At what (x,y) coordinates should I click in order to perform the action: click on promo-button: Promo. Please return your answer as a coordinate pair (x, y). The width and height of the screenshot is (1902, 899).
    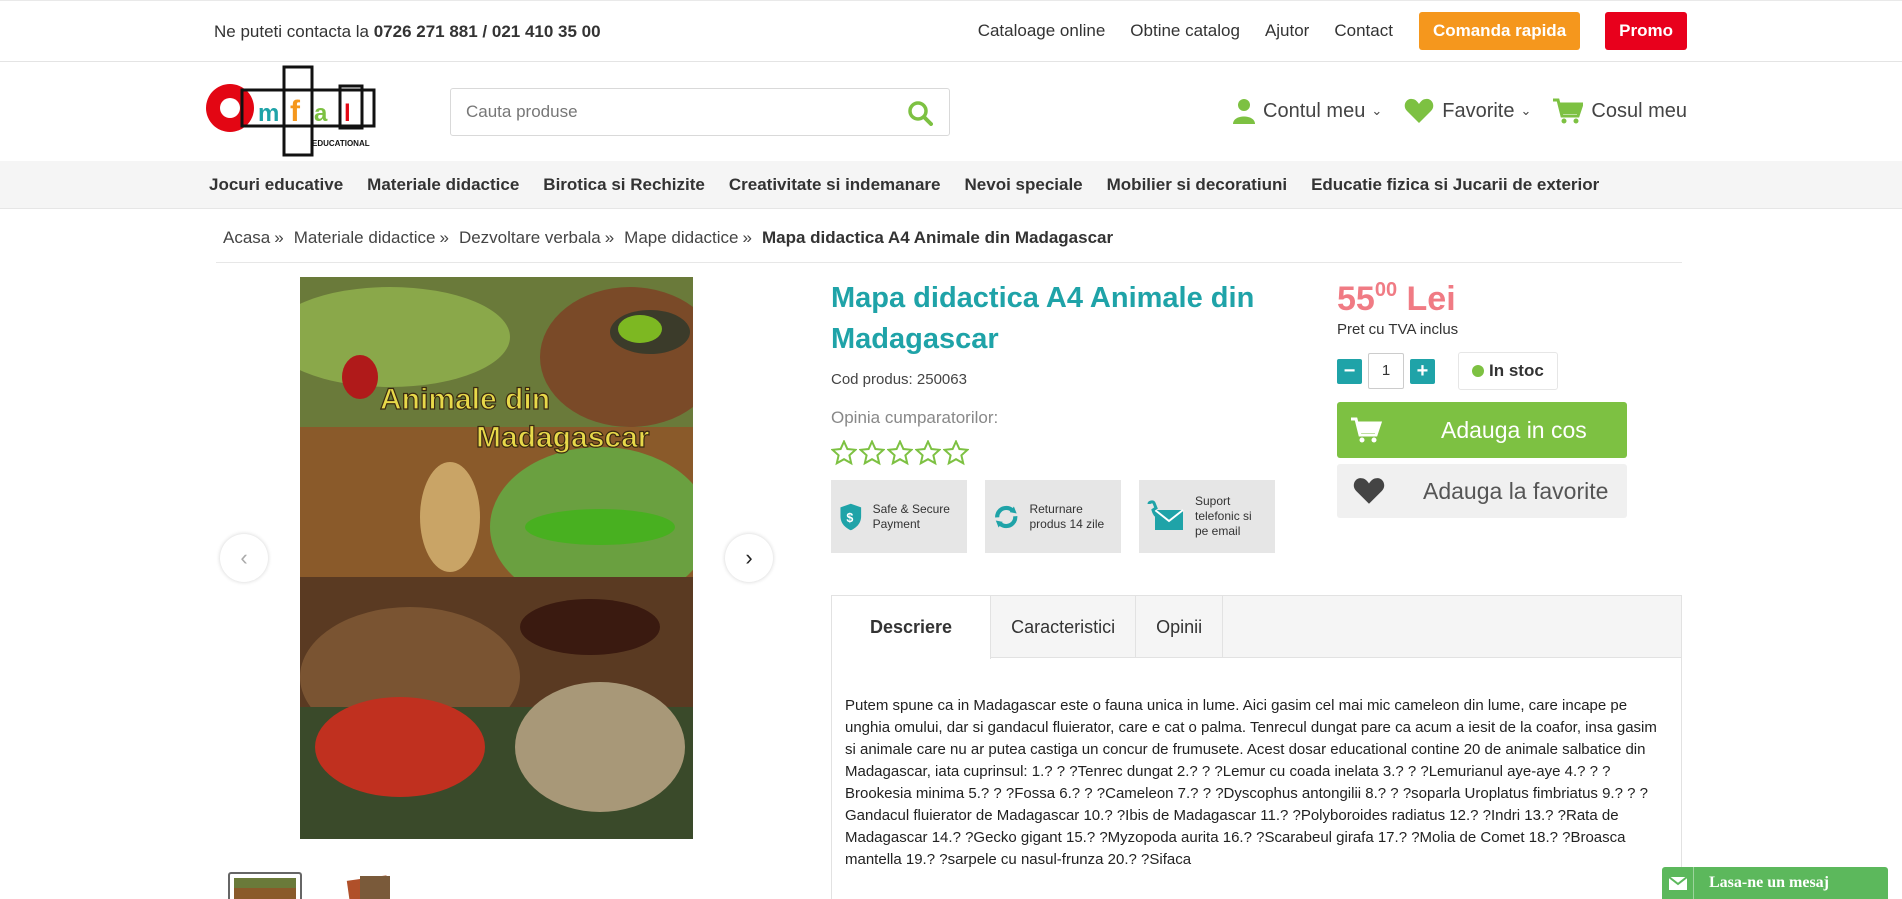
    Looking at the image, I should click on (1646, 31).